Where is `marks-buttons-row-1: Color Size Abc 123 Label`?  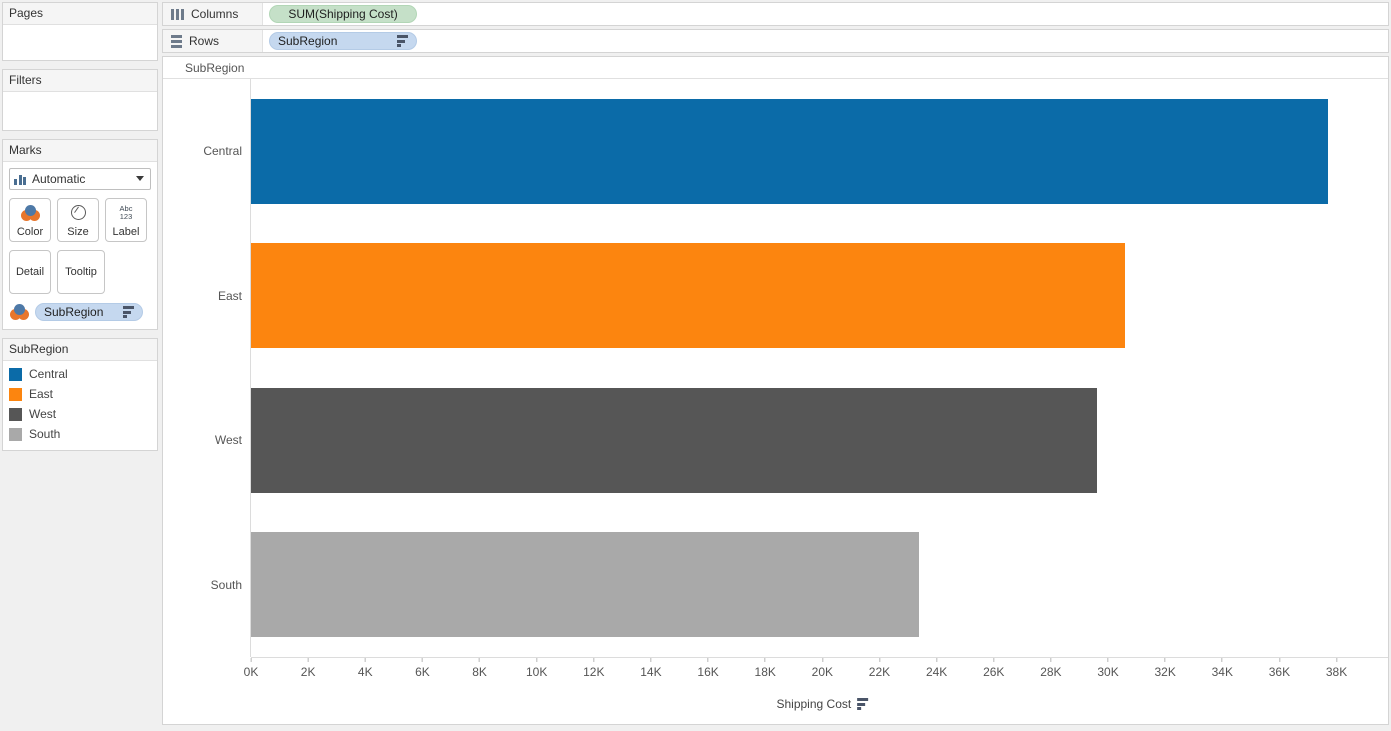 marks-buttons-row-1: Color Size Abc 123 Label is located at coordinates (80, 220).